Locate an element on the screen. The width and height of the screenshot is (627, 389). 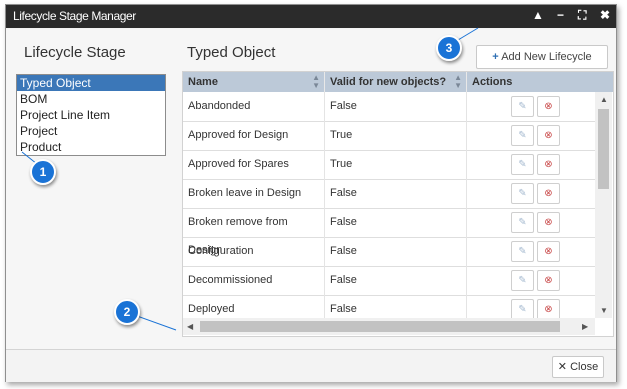
close-icon: ✖ is located at coordinates (605, 15).